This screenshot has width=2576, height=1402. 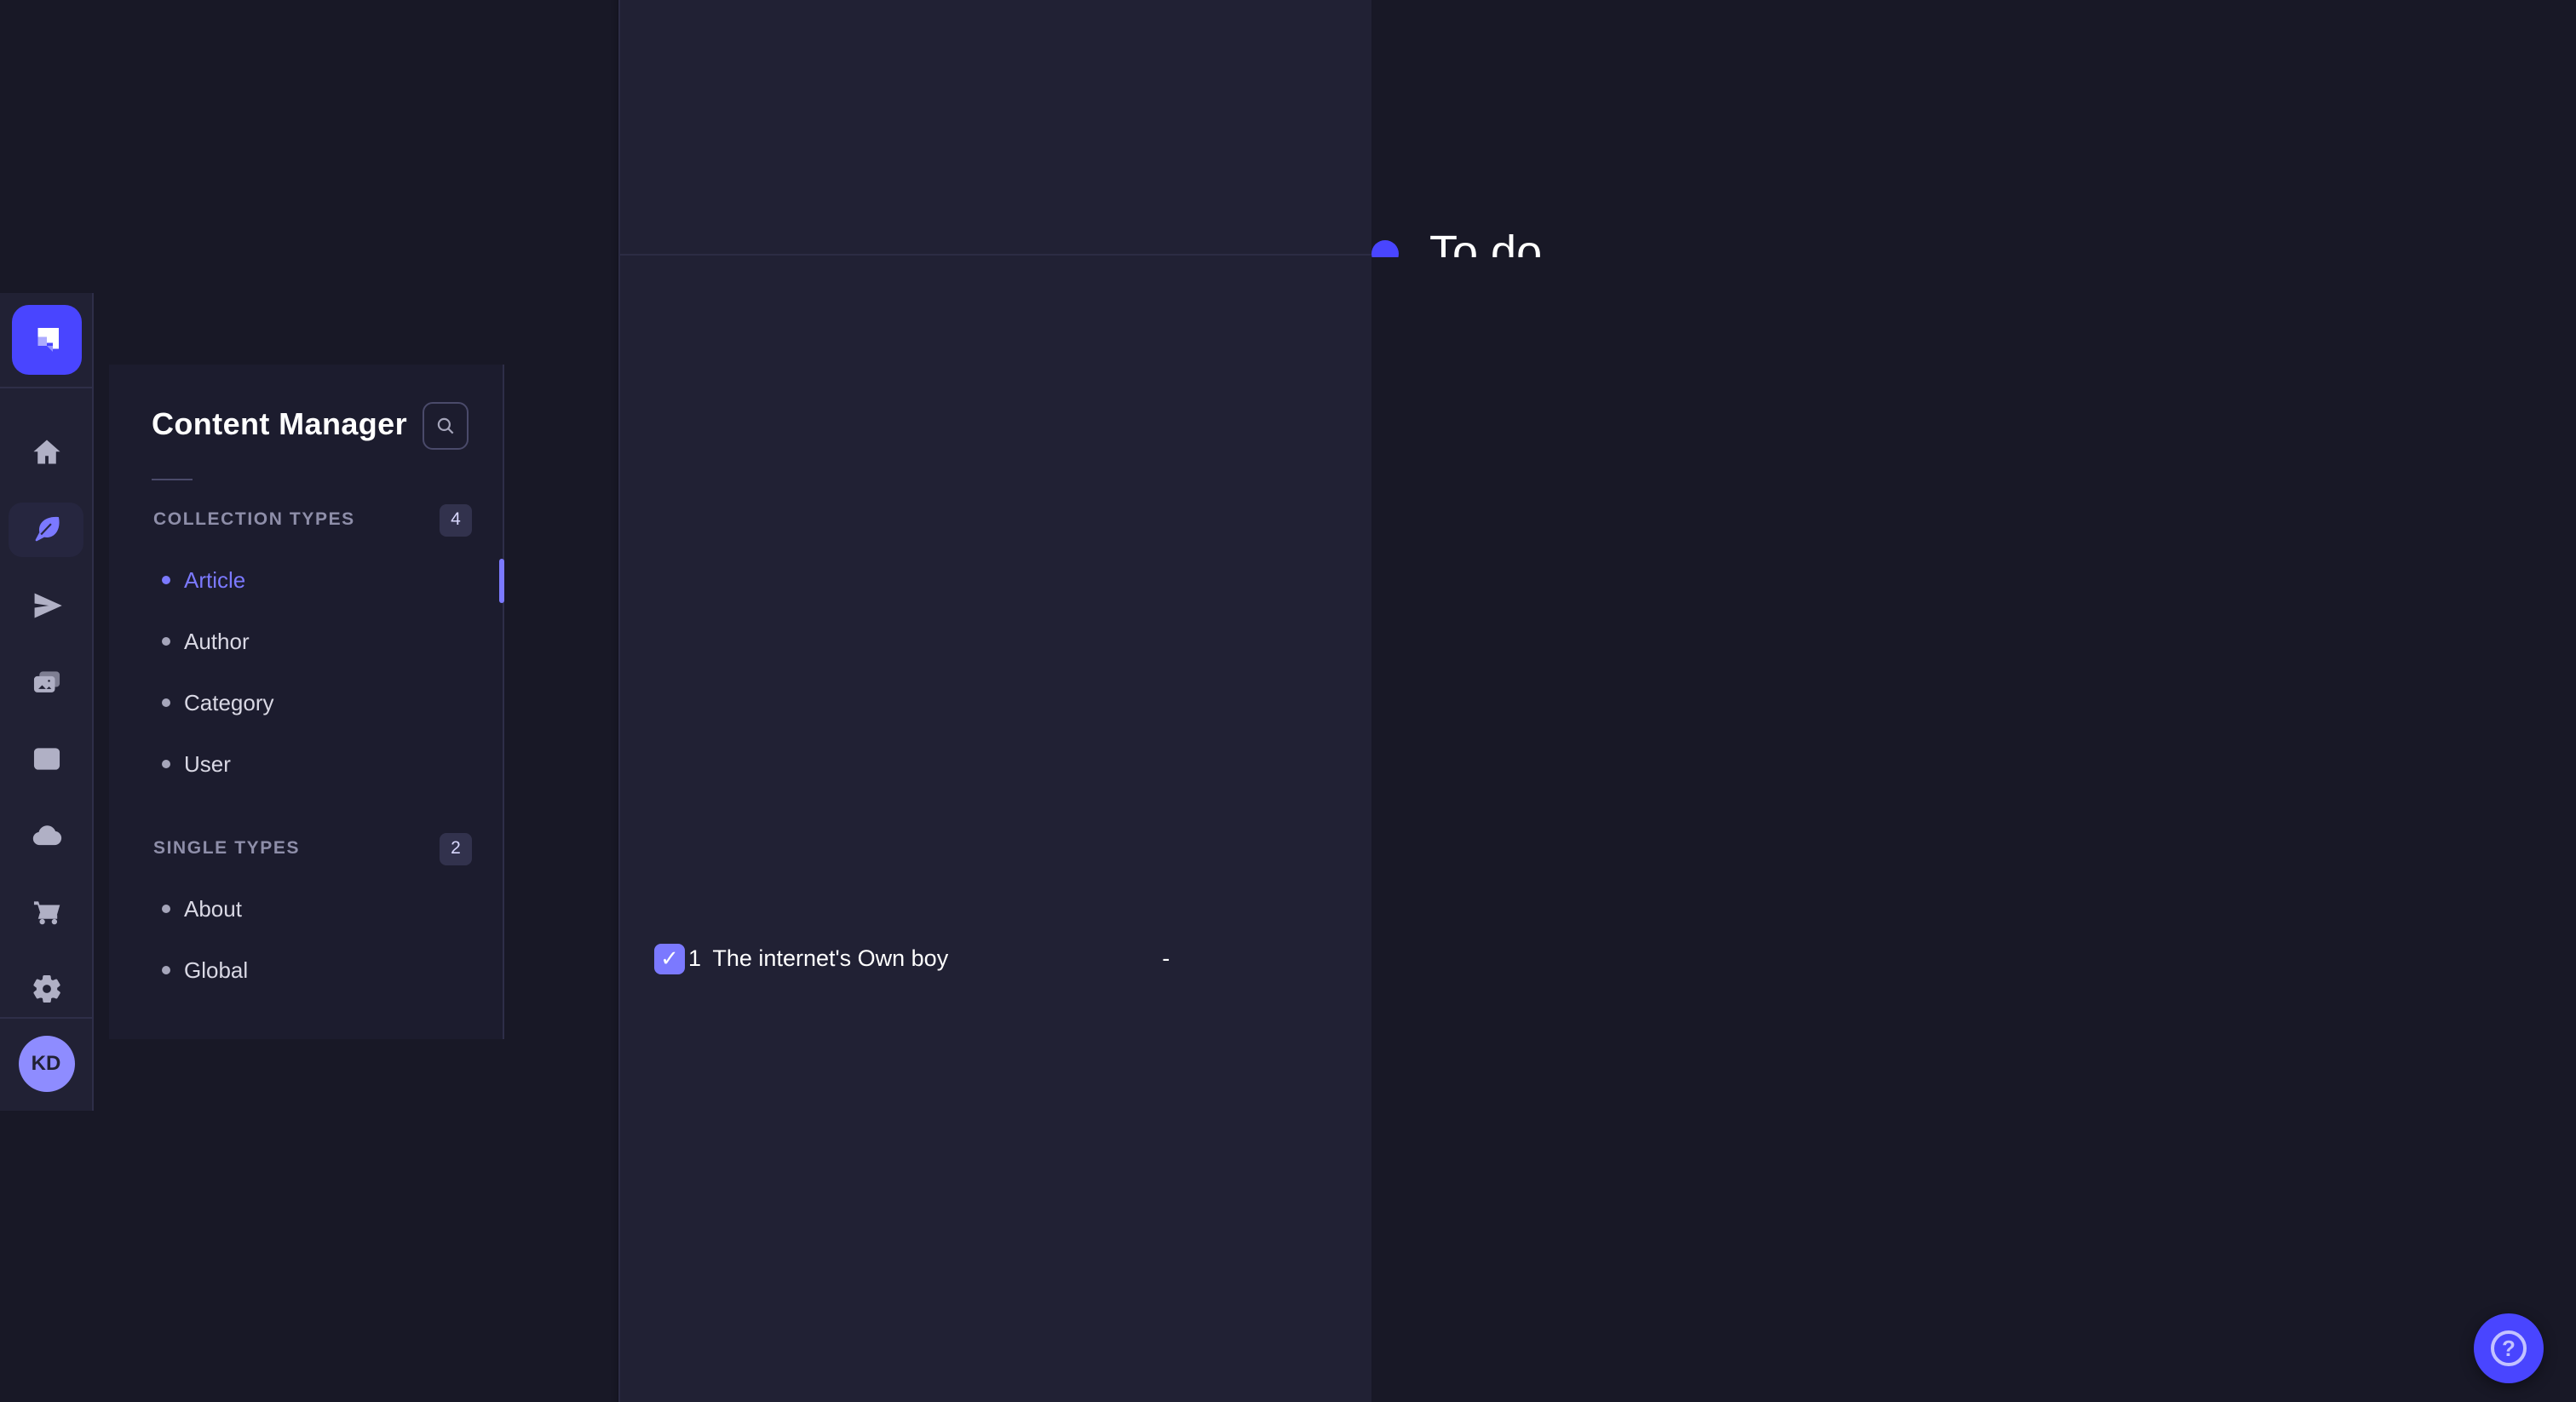 I want to click on rail-divider, so click(x=46, y=387).